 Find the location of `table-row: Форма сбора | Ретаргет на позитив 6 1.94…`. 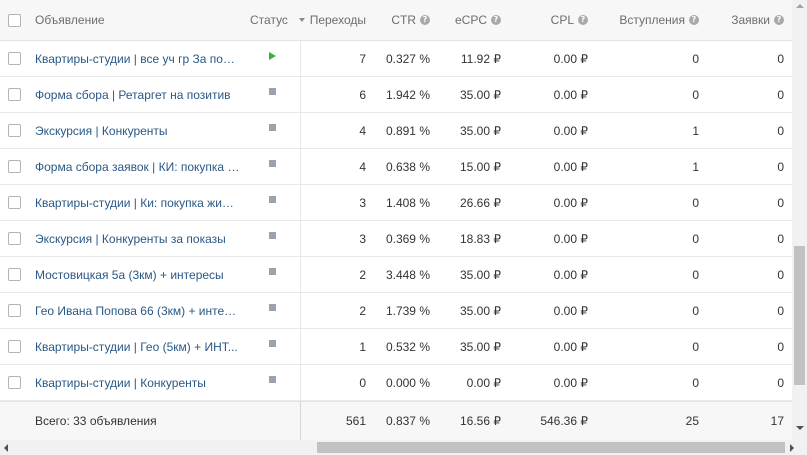

table-row: Форма сбора | Ретаргет на позитив 6 1.94… is located at coordinates (396, 95).